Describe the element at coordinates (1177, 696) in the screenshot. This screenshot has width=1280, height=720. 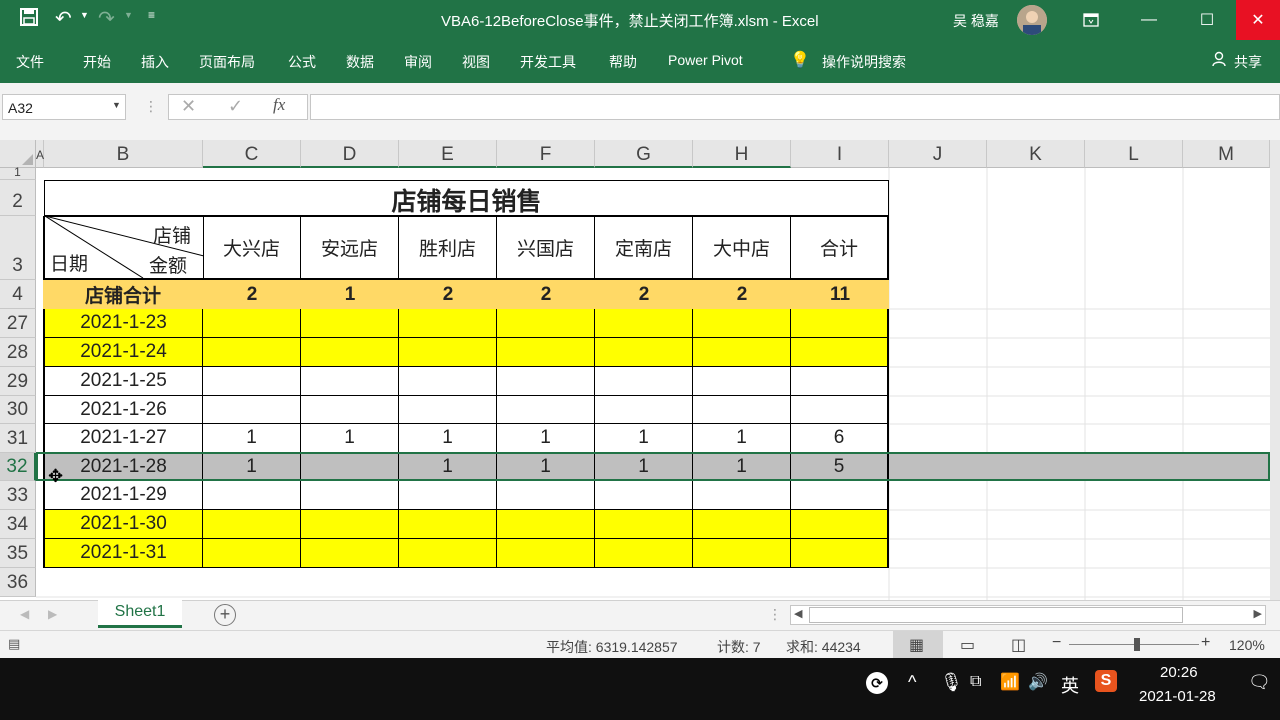
I see `clock-date: 2021-01-28` at that location.